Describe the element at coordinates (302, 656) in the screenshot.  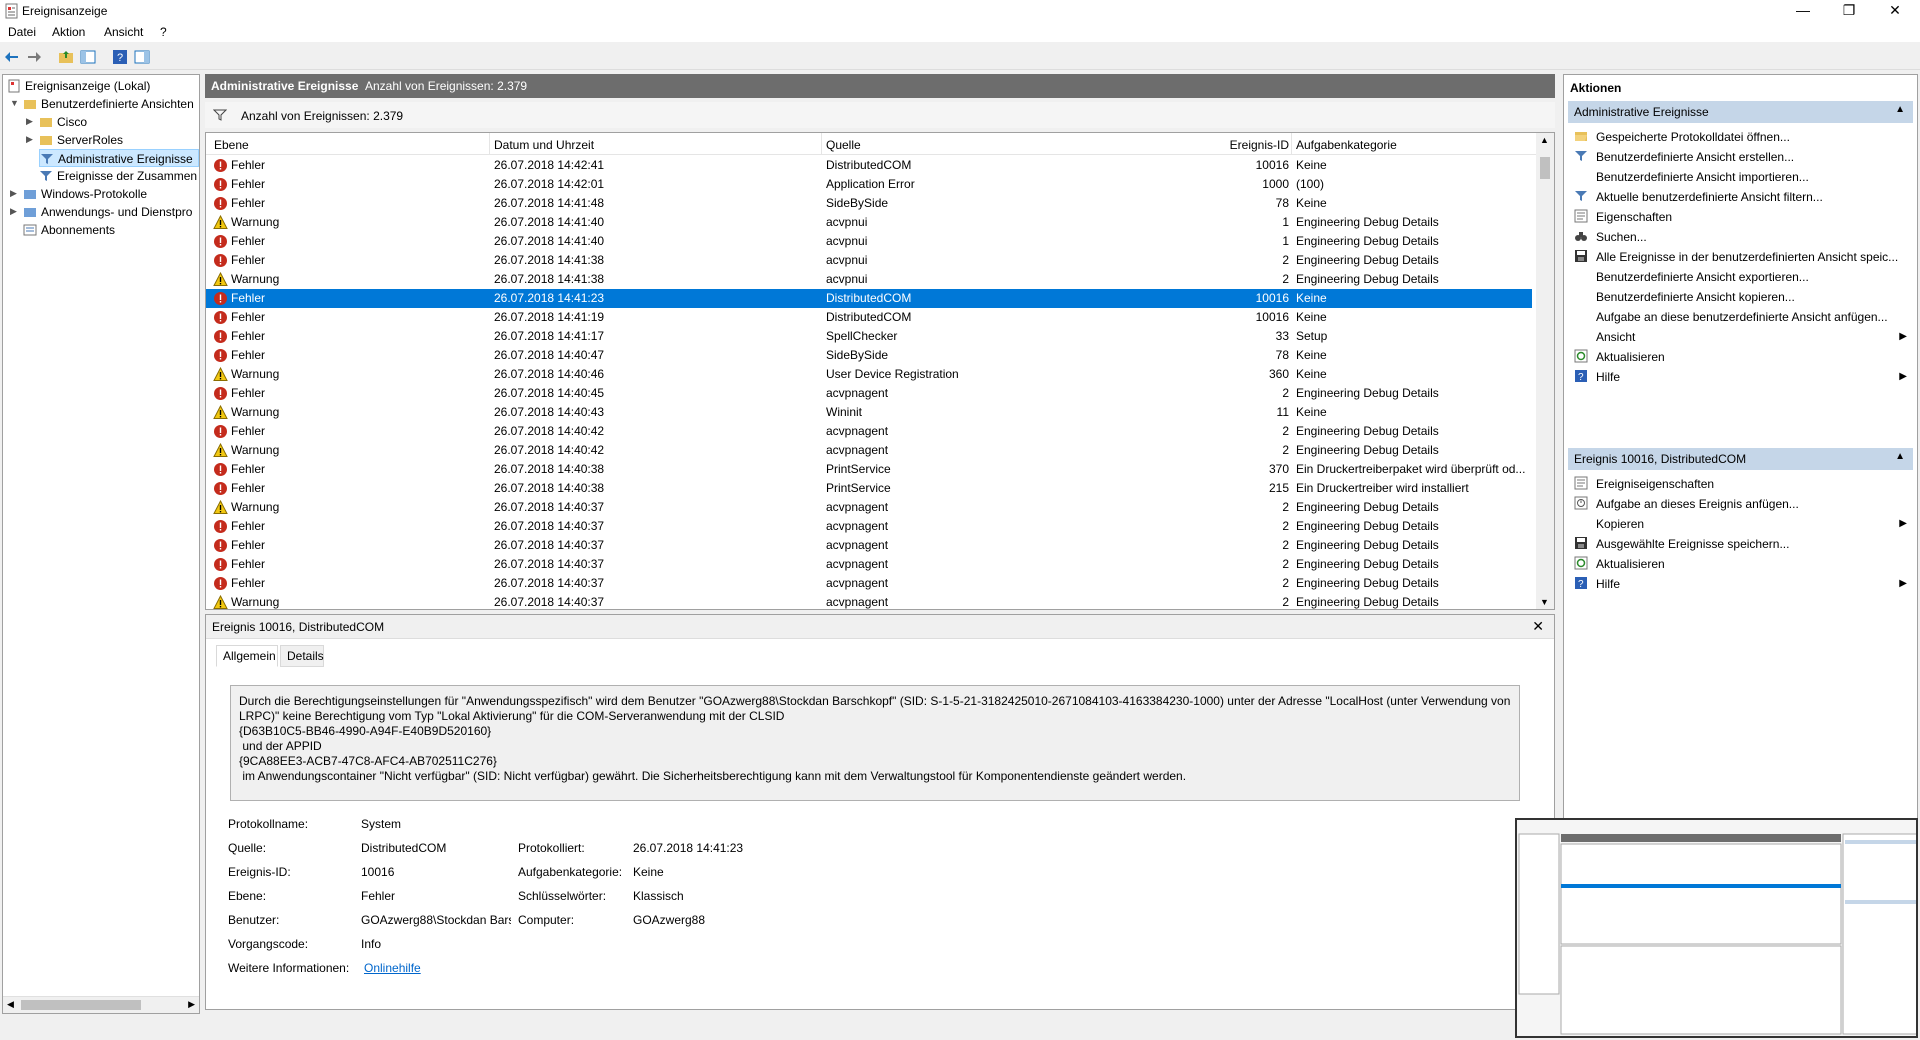
I see `tab-details: Details` at that location.